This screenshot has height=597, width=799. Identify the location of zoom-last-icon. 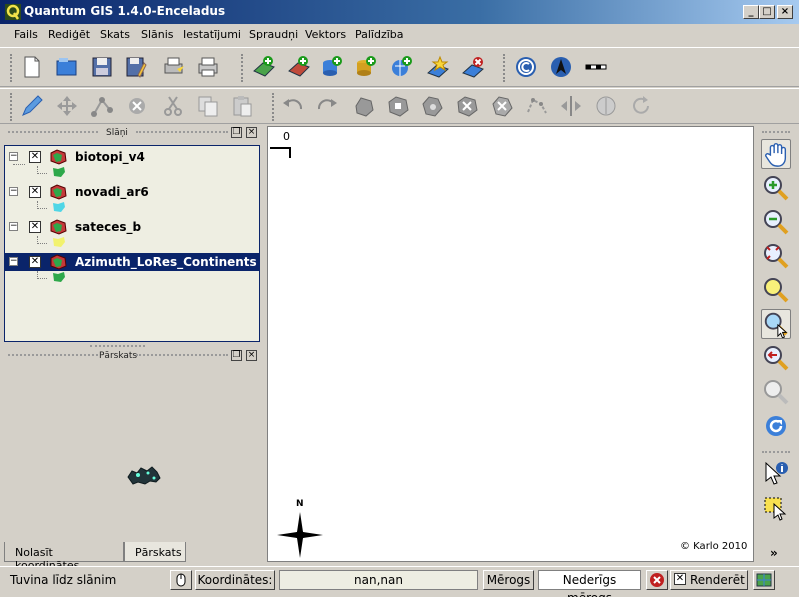
(776, 358).